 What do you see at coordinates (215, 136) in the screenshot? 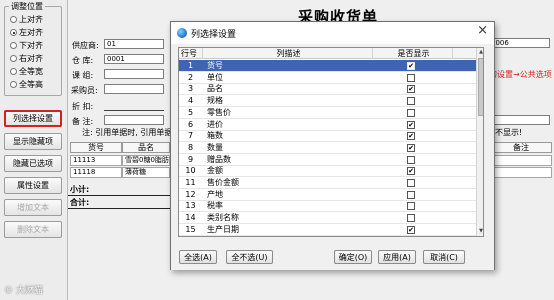
I see `column-name: 箱数` at bounding box center [215, 136].